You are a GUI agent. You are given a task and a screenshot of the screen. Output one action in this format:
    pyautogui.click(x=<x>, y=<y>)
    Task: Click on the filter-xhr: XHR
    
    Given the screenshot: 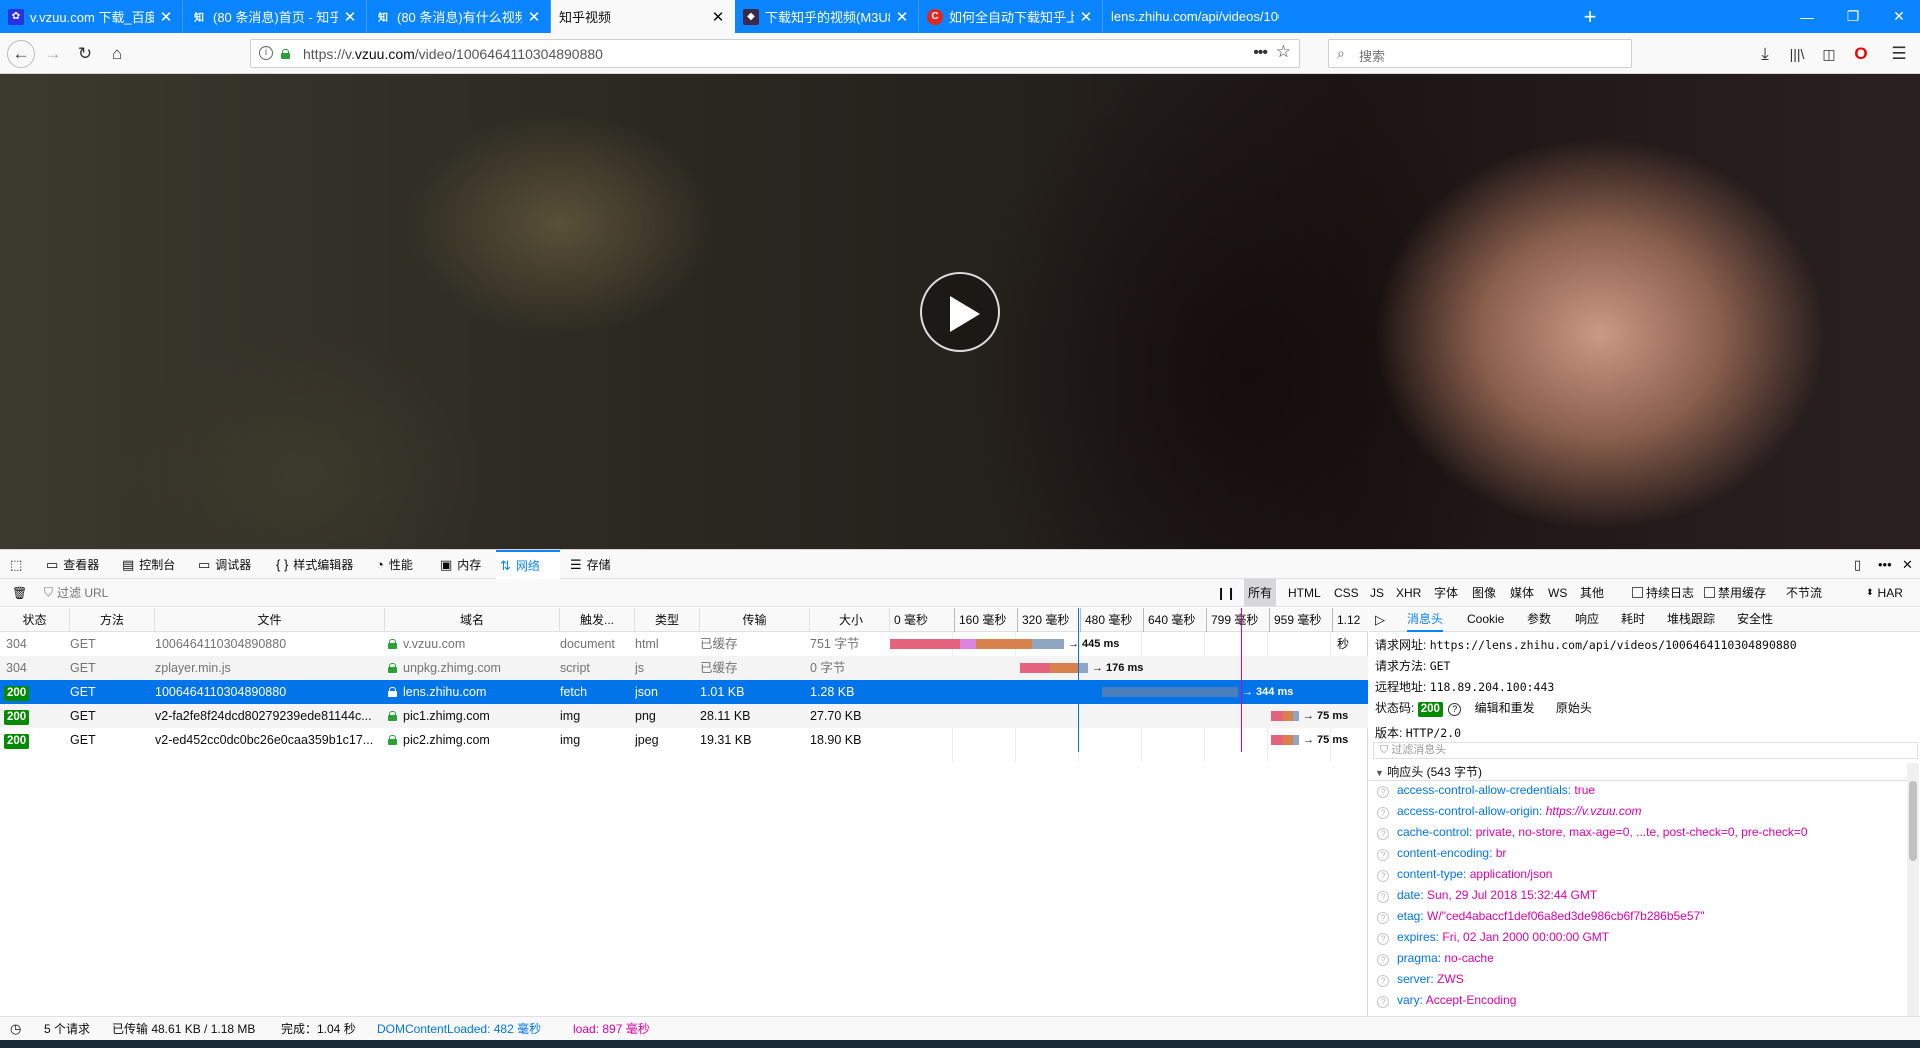 What is the action you would take?
    pyautogui.click(x=1408, y=592)
    